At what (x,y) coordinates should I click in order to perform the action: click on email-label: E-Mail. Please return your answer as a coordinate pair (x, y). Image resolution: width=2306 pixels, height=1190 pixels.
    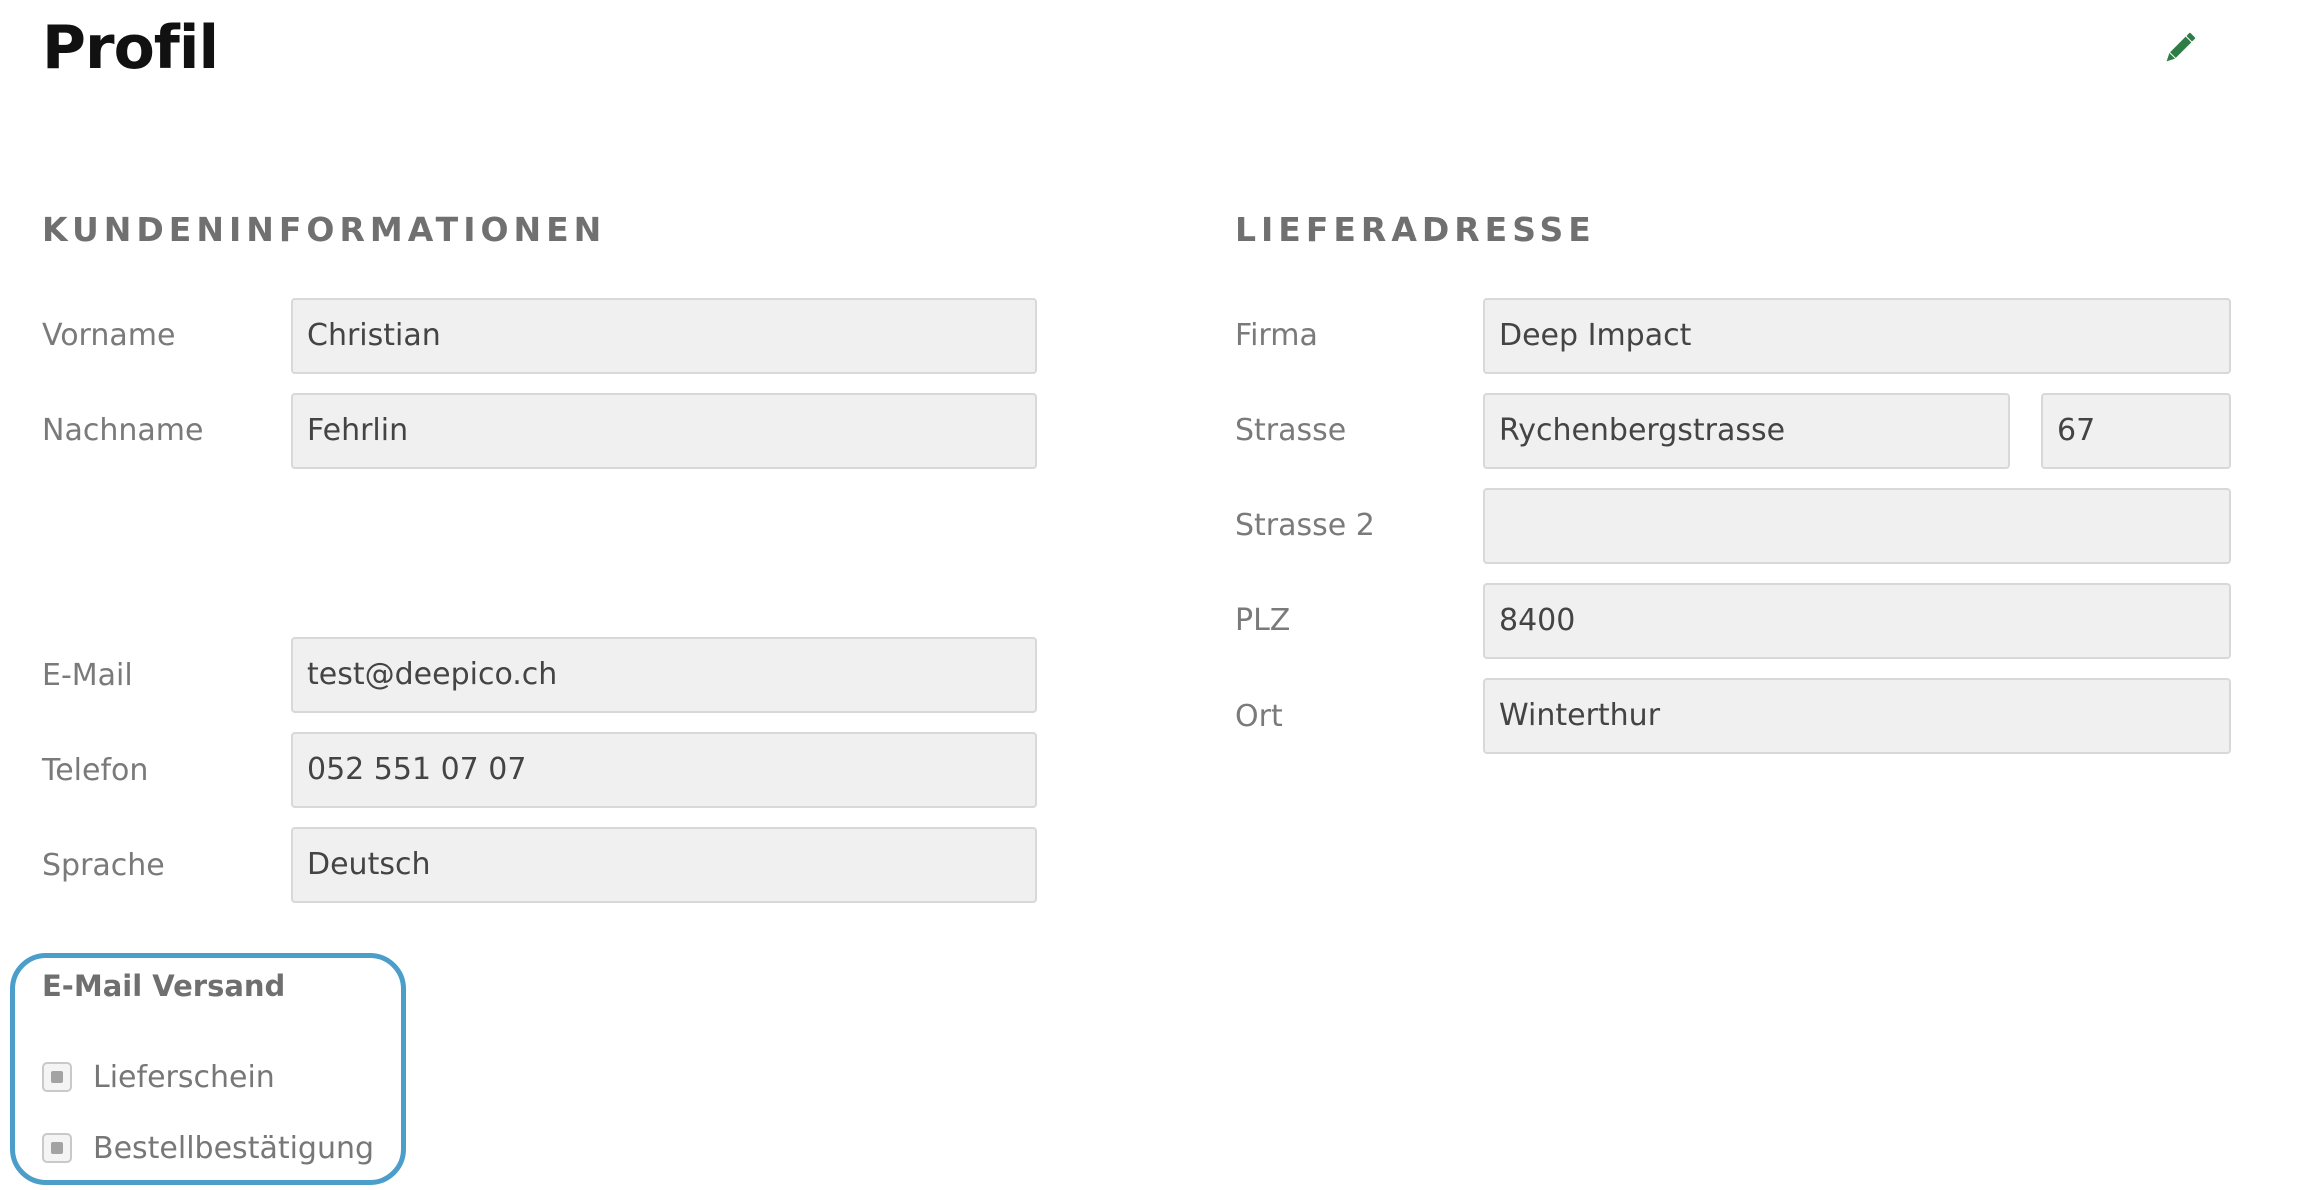
    Looking at the image, I should click on (87, 675).